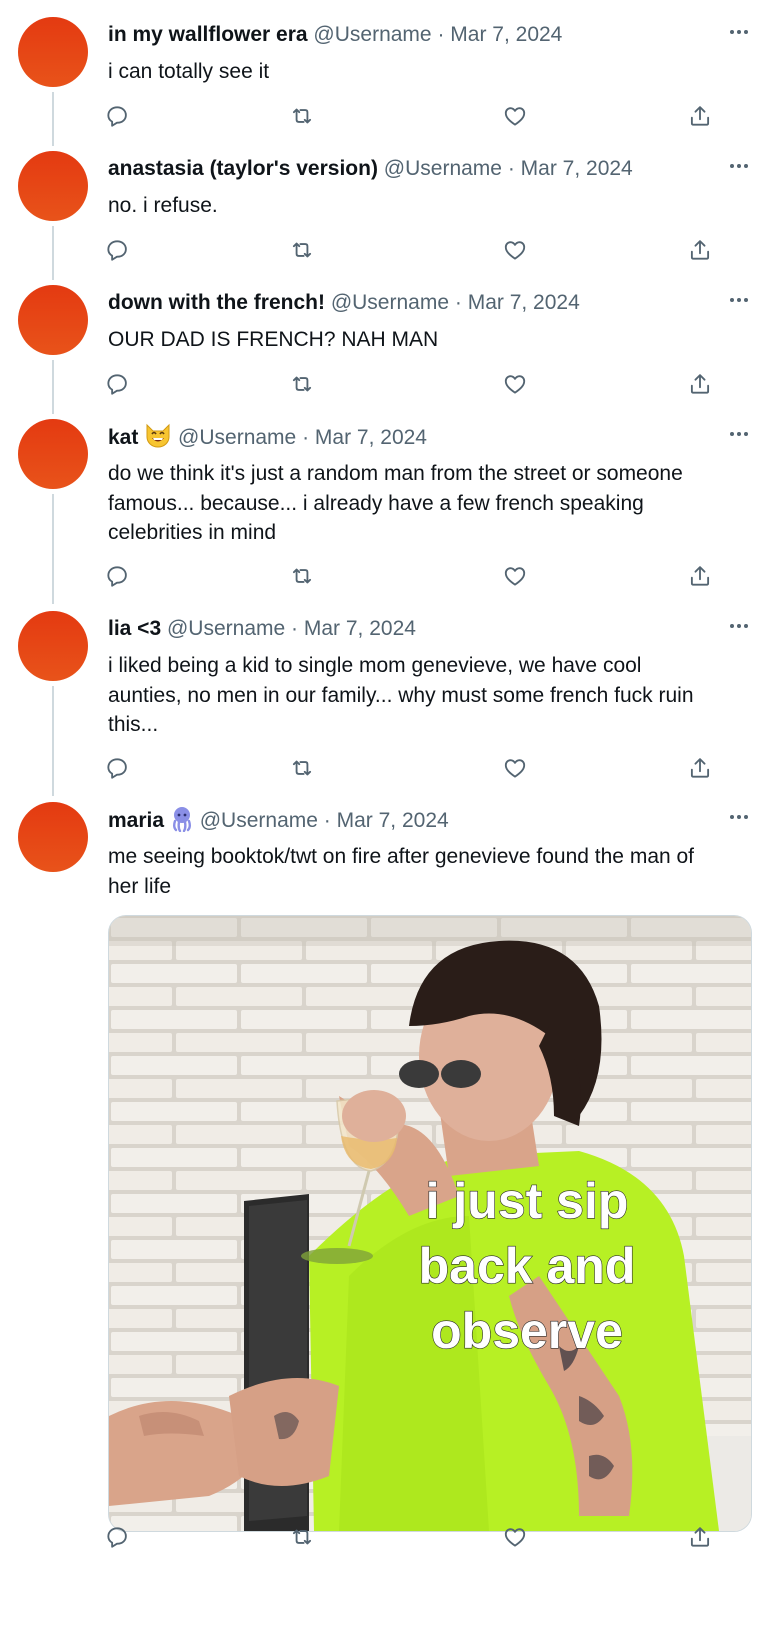 This screenshot has width=768, height=1639. I want to click on meme-caption-line: back and, so click(527, 1266).